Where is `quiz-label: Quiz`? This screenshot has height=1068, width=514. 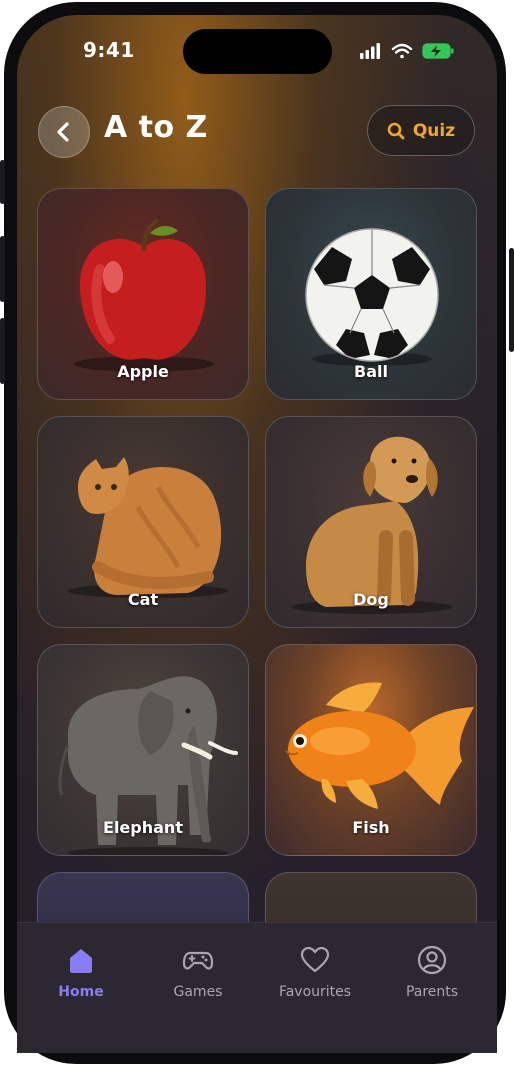
quiz-label: Quiz is located at coordinates (434, 130).